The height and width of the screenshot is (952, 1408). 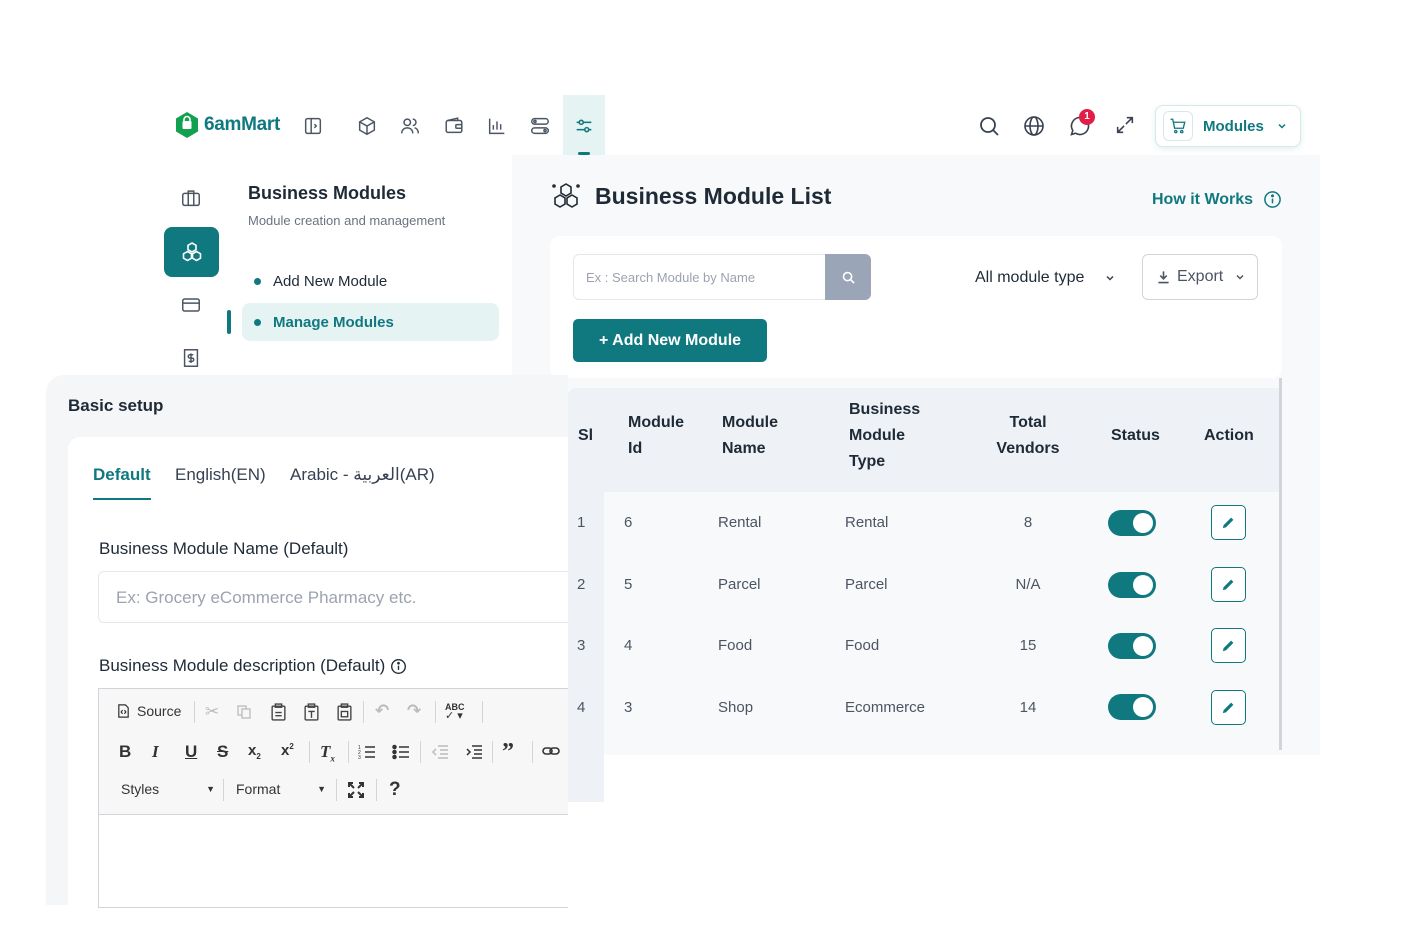 What do you see at coordinates (848, 277) in the screenshot?
I see `search-button` at bounding box center [848, 277].